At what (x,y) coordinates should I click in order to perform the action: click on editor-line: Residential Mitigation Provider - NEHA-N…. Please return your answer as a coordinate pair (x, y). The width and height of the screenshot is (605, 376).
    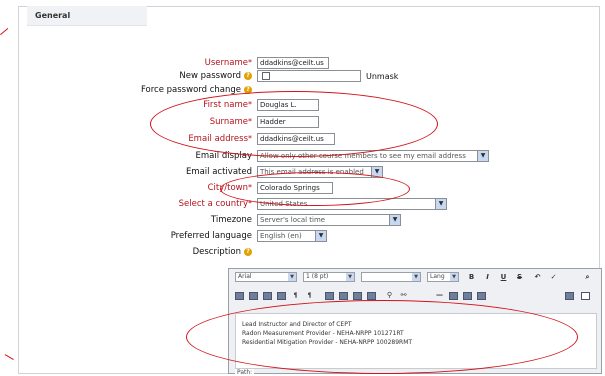
    Looking at the image, I should click on (327, 342).